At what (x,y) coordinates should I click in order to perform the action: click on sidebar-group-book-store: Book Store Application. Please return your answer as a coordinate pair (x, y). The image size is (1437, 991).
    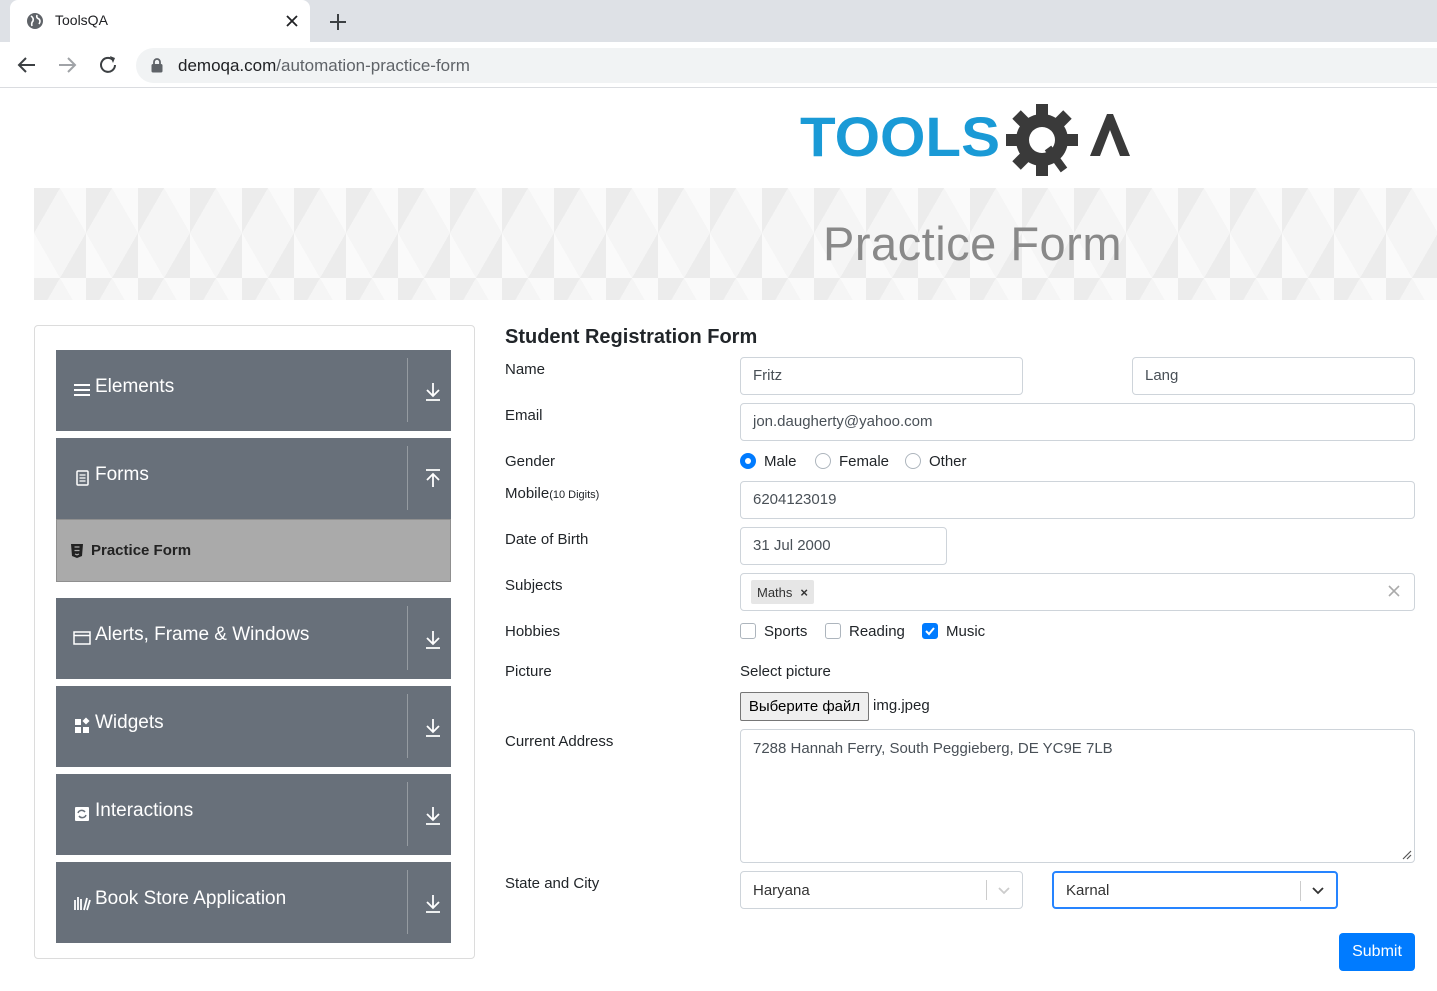
    Looking at the image, I should click on (253, 902).